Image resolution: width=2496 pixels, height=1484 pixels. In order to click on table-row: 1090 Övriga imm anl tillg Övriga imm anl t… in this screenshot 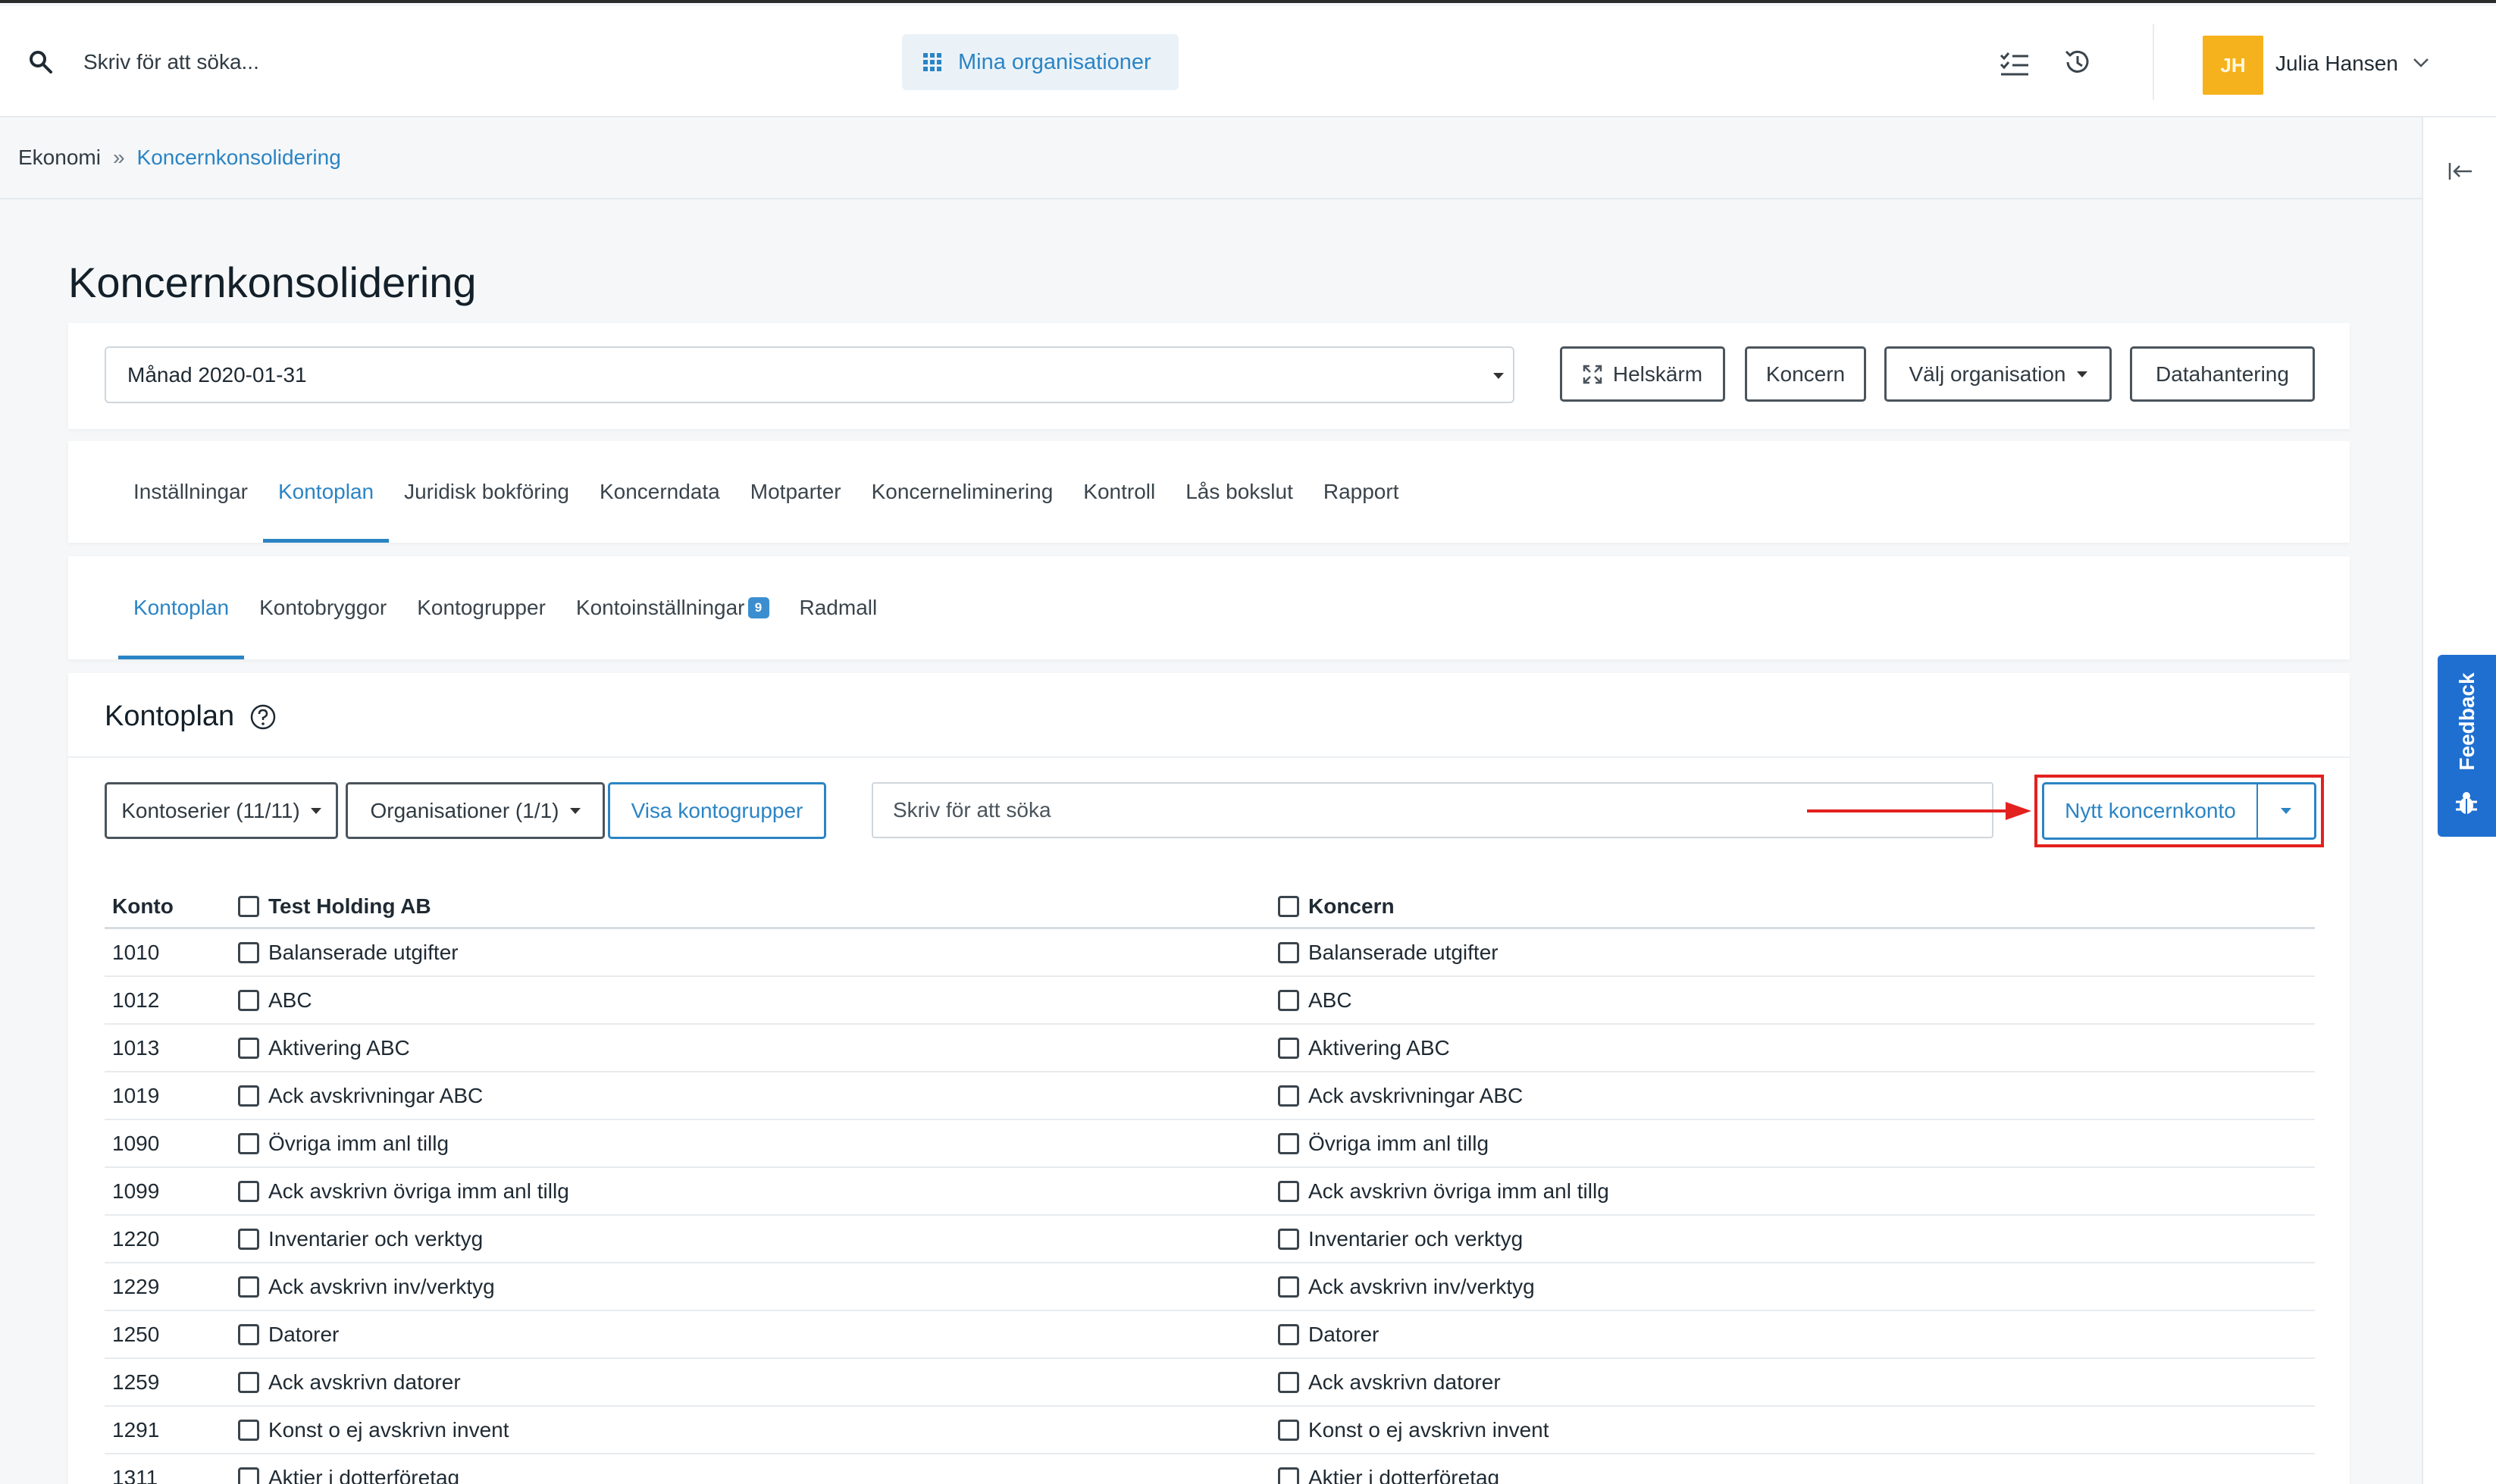, I will do `click(1210, 1144)`.